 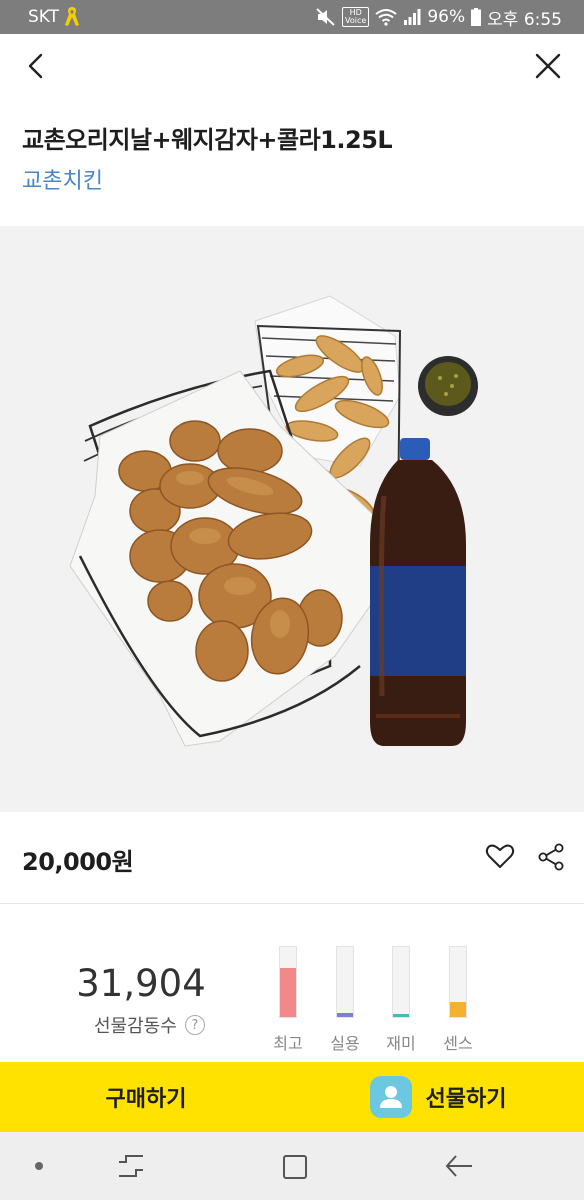 I want to click on score-bar-best, so click(x=288, y=982).